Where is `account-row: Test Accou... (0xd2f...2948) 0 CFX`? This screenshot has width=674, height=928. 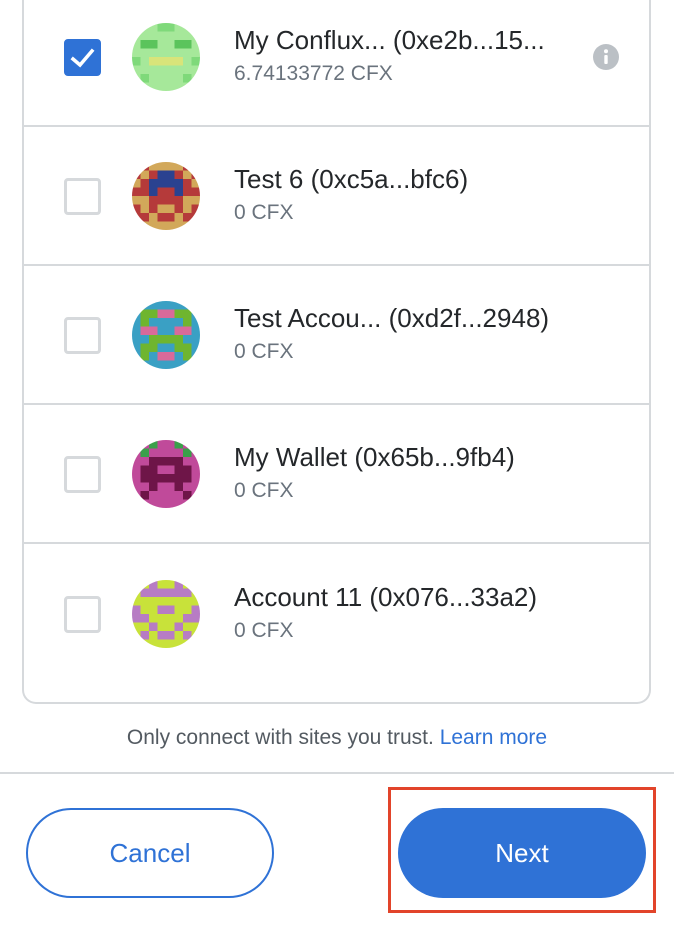 account-row: Test Accou... (0xd2f...2948) 0 CFX is located at coordinates (336, 335).